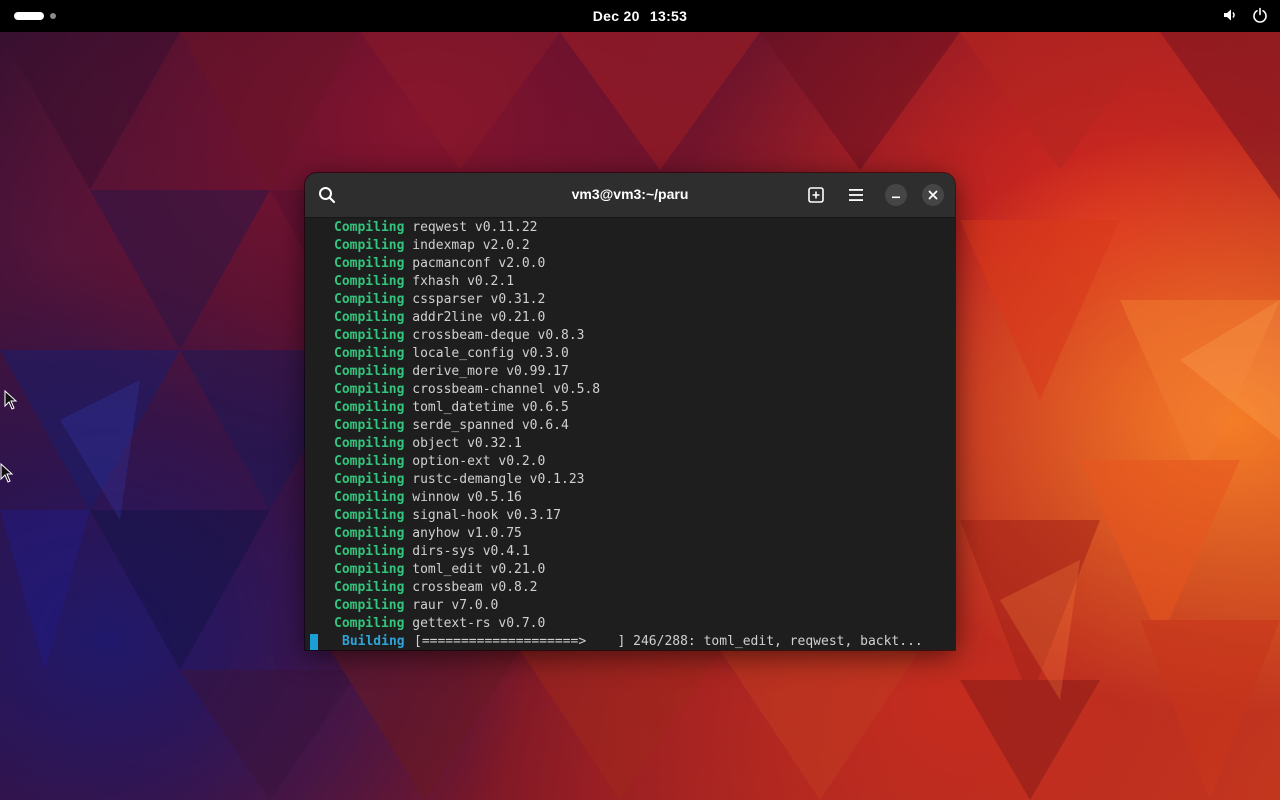  I want to click on crate-name: toml_datetime v0.6.5, so click(490, 407).